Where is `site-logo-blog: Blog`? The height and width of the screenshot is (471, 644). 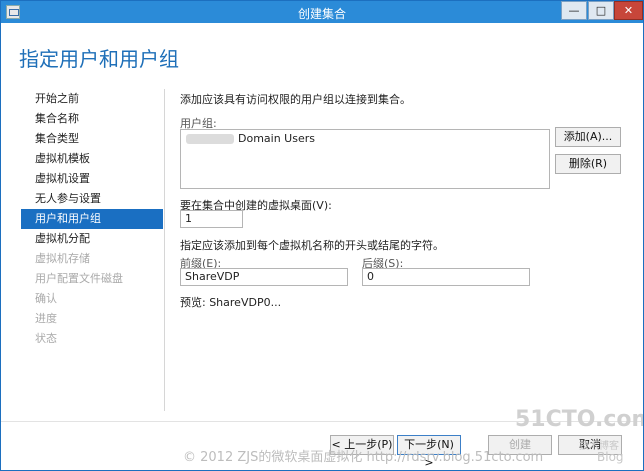 site-logo-blog: Blog is located at coordinates (610, 457).